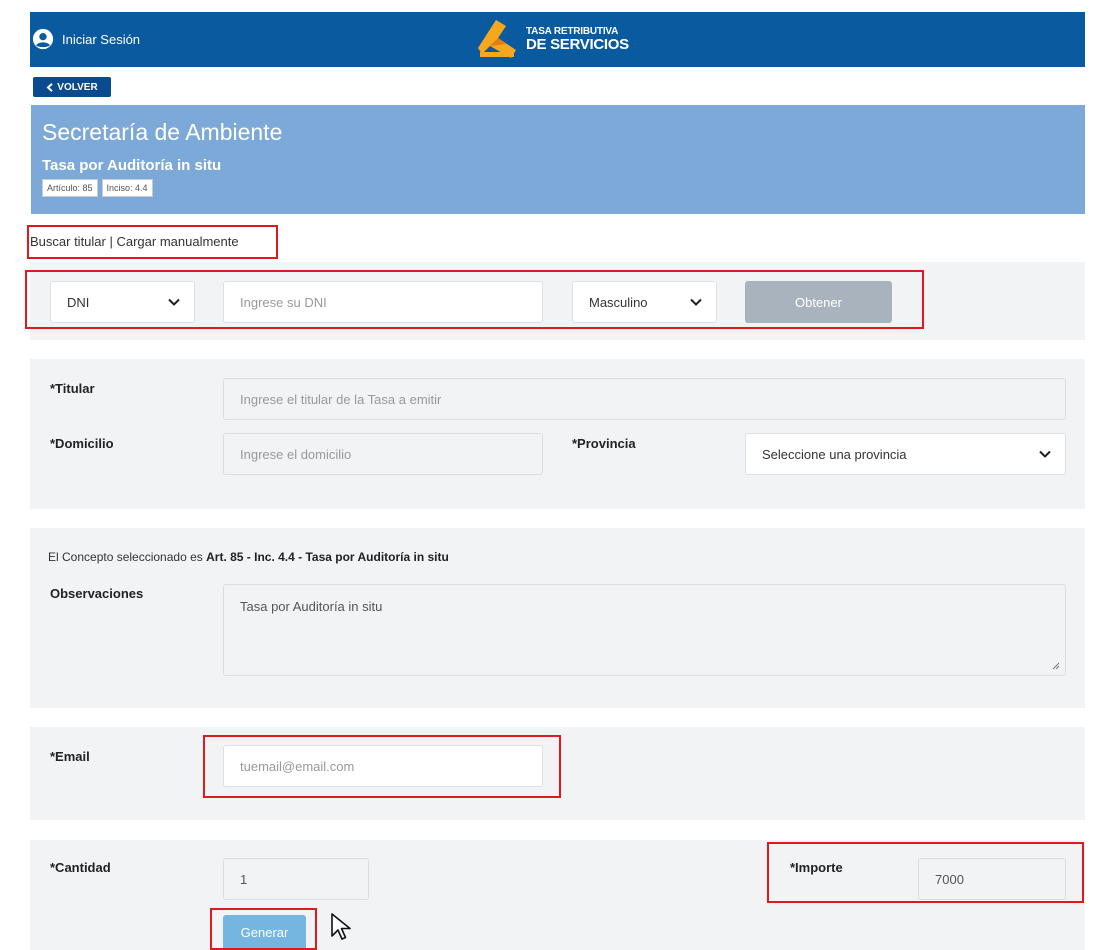 The image size is (1097, 950). I want to click on tag-list: Artículo: 85 Inciso: 4.4, so click(97, 188).